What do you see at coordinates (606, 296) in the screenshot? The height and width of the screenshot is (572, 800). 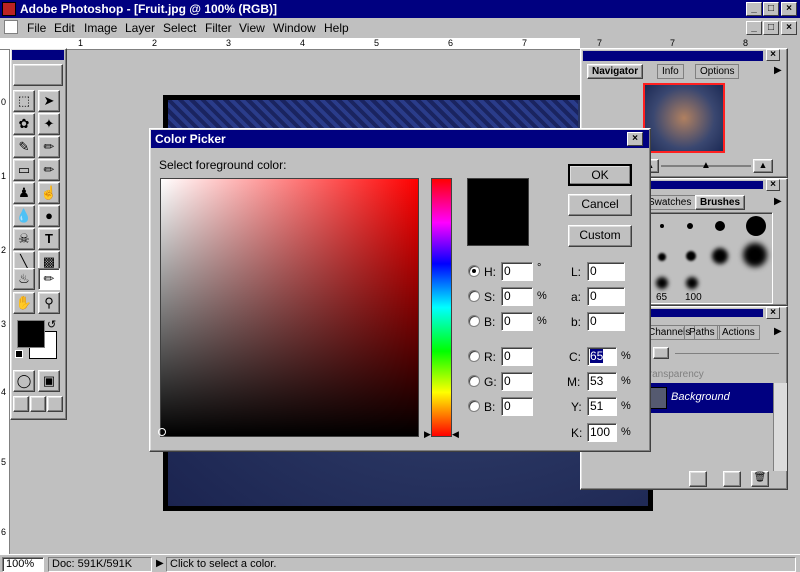 I see `lab-a-input: 0` at bounding box center [606, 296].